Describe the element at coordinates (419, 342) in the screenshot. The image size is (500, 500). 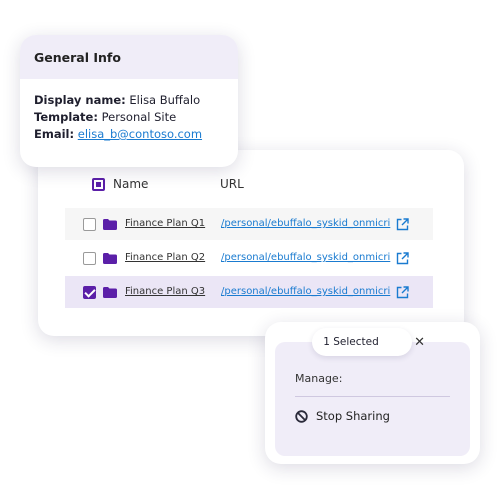
I see `close-icon: ✕` at that location.